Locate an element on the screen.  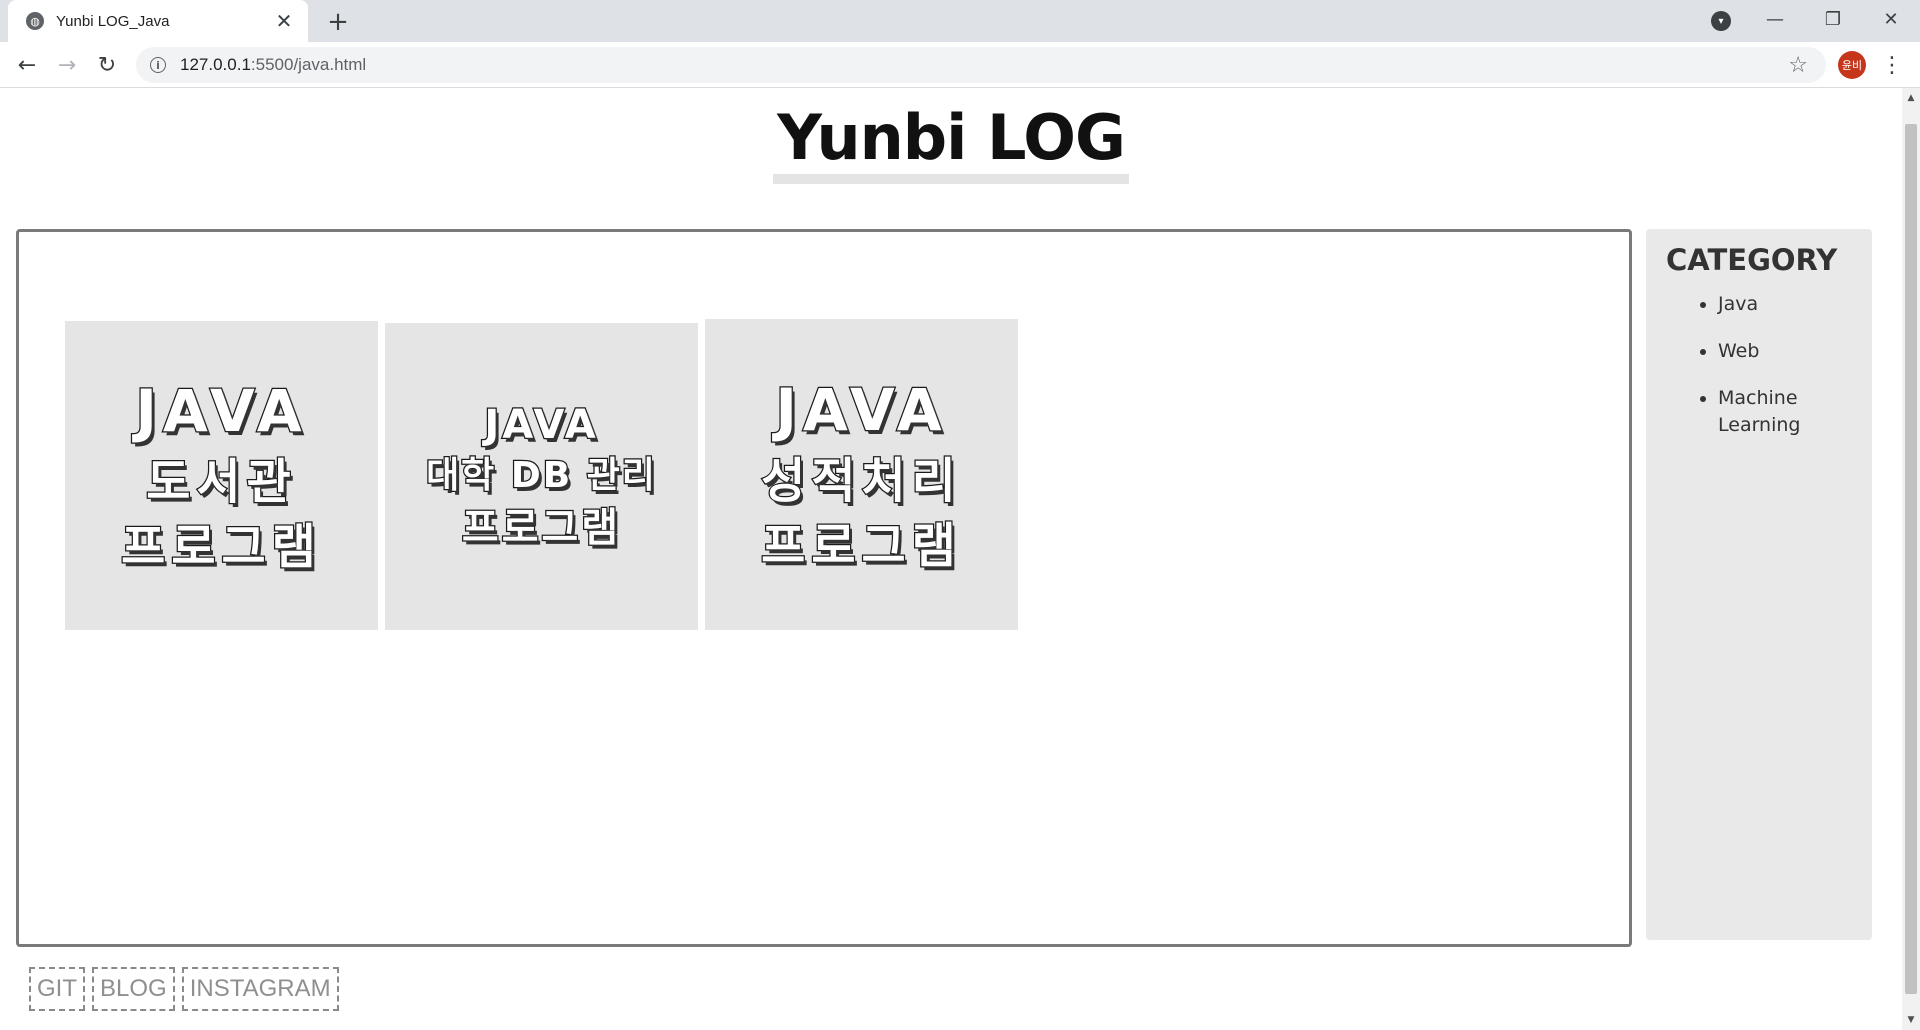
blog-link: BLOG is located at coordinates (133, 989).